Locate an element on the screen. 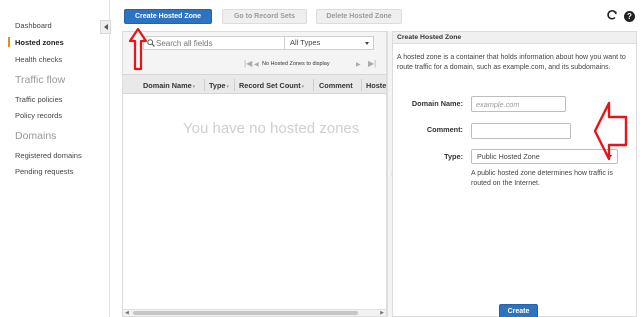 Image resolution: width=640 pixels, height=317 pixels. search-icon is located at coordinates (151, 43).